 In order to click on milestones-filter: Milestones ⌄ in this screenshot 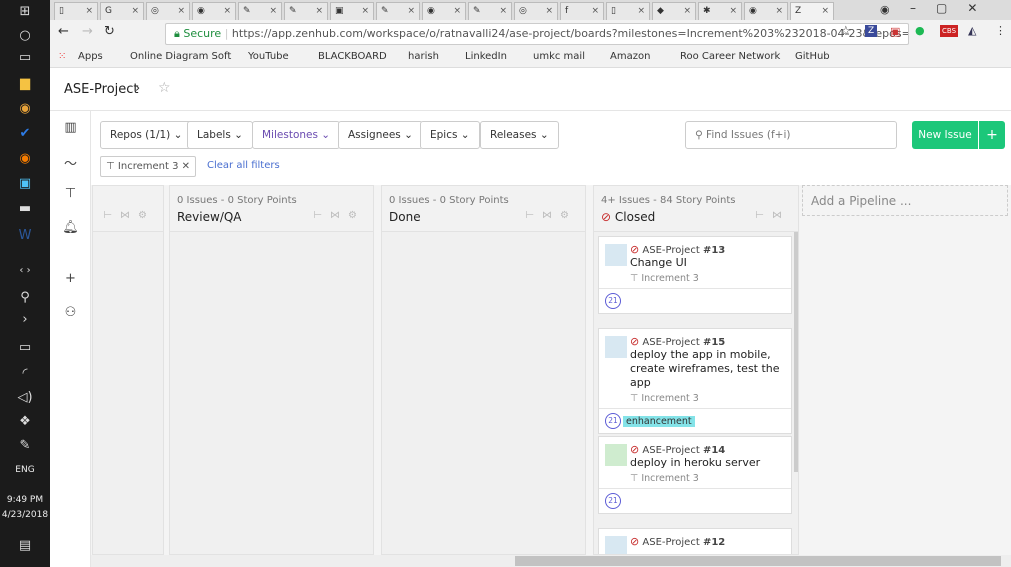, I will do `click(296, 135)`.